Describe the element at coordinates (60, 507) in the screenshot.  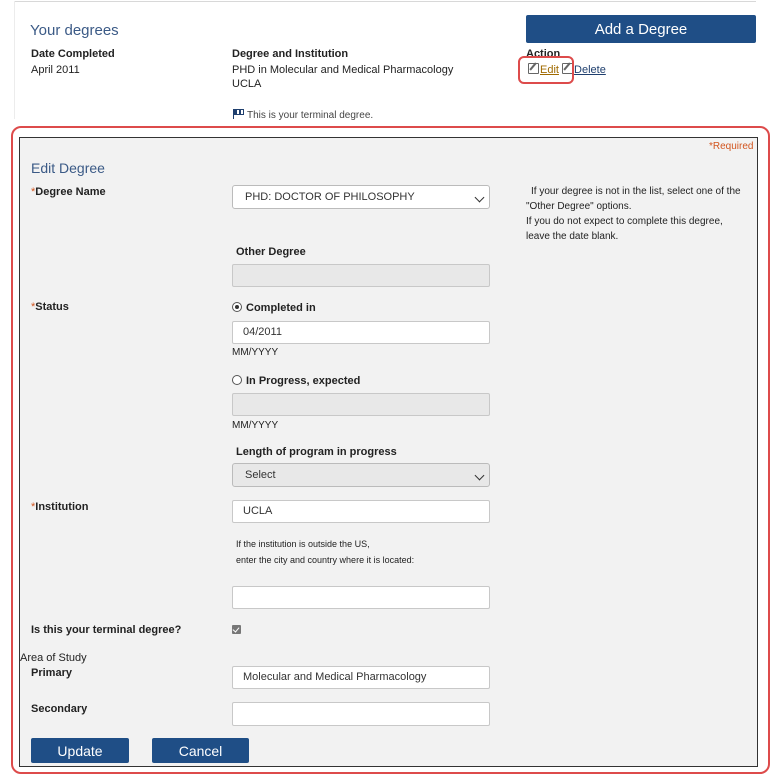
I see `institution-label: *Institution` at that location.